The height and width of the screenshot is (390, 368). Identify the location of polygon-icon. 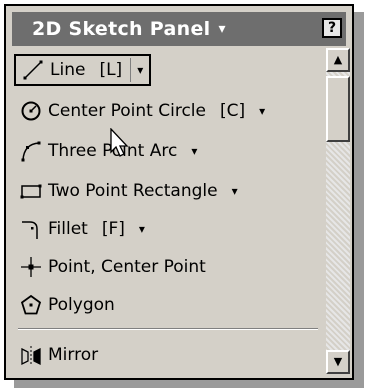
(31, 305).